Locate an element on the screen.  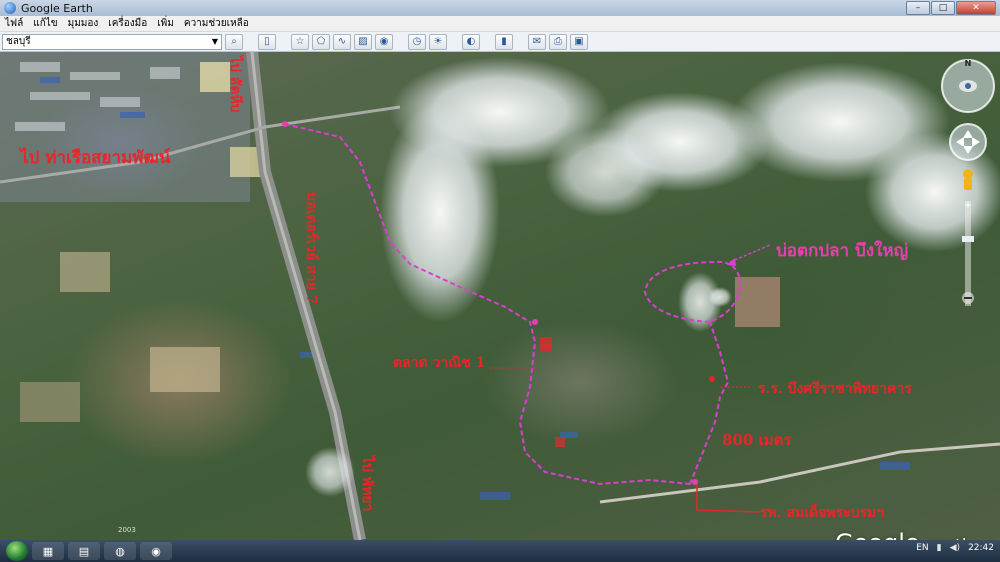
save-image-icon: ▣ is located at coordinates (579, 41).